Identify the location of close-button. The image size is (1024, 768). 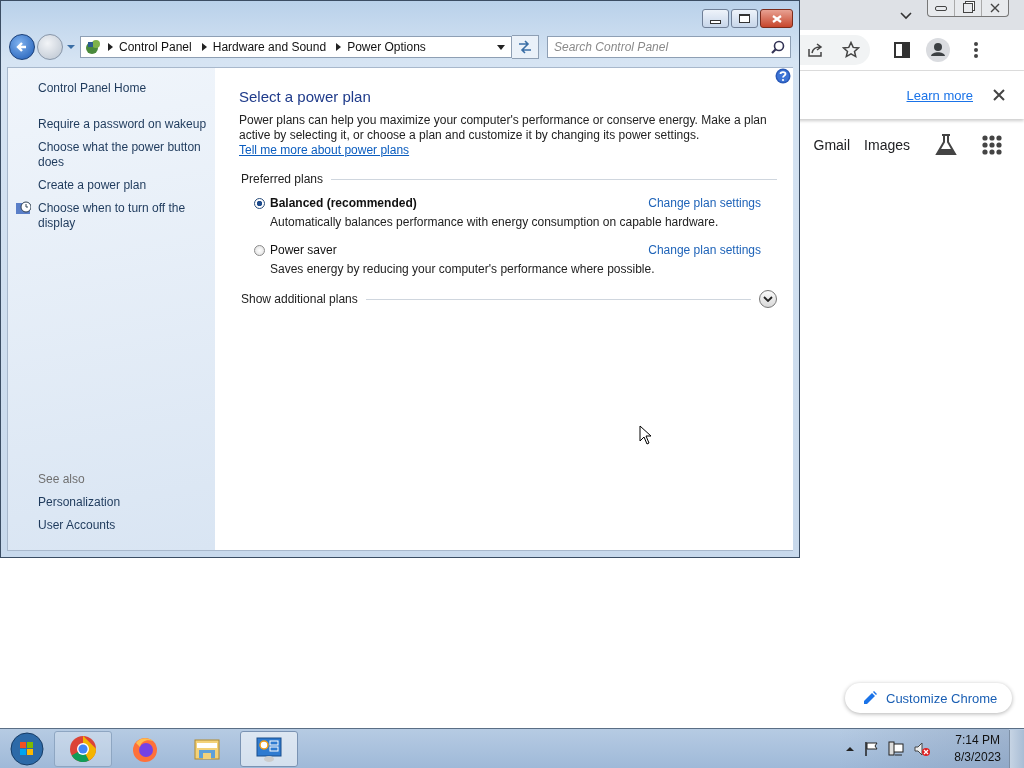
(776, 18).